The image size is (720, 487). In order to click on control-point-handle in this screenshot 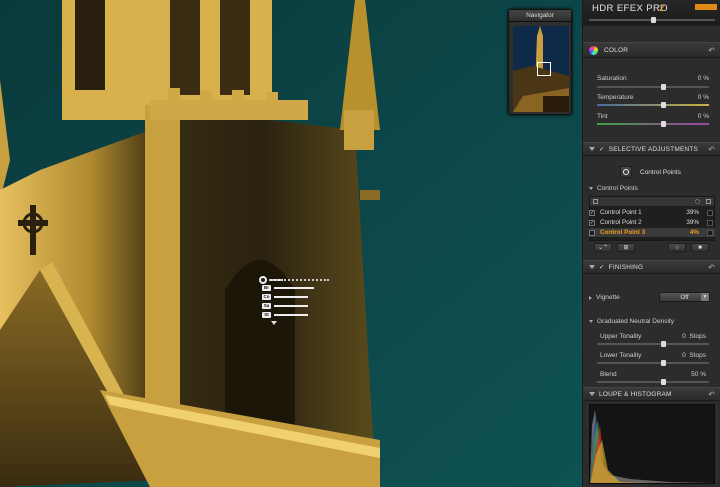, I will do `click(263, 280)`.